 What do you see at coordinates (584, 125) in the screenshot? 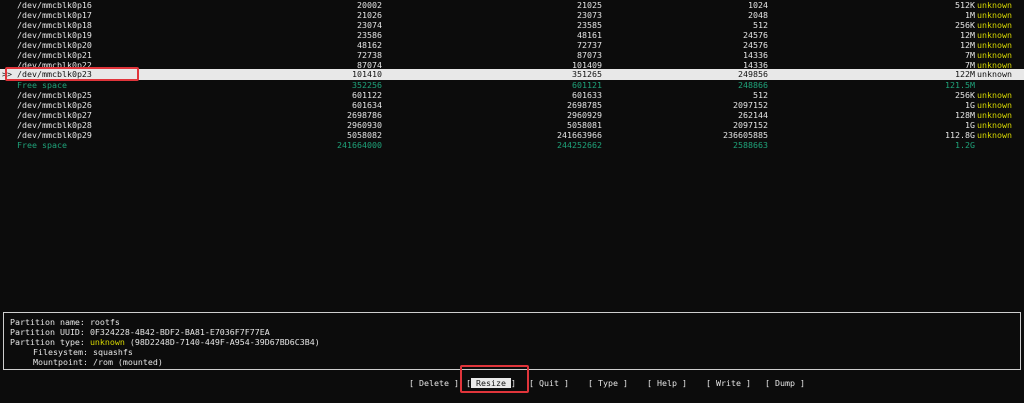
I see `partition-end: 5058081` at bounding box center [584, 125].